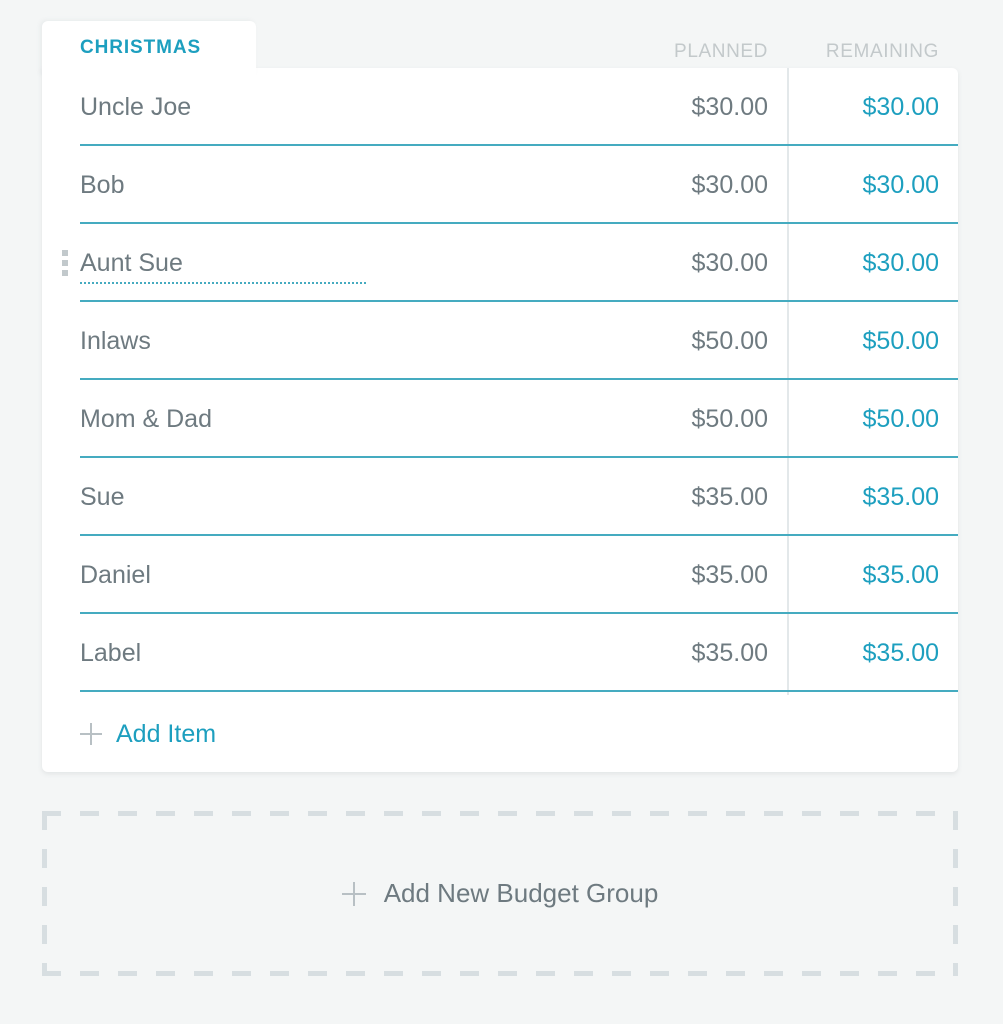 The height and width of the screenshot is (1024, 1003). I want to click on table-row: Inlaws $50.00 $50.00, so click(500, 341).